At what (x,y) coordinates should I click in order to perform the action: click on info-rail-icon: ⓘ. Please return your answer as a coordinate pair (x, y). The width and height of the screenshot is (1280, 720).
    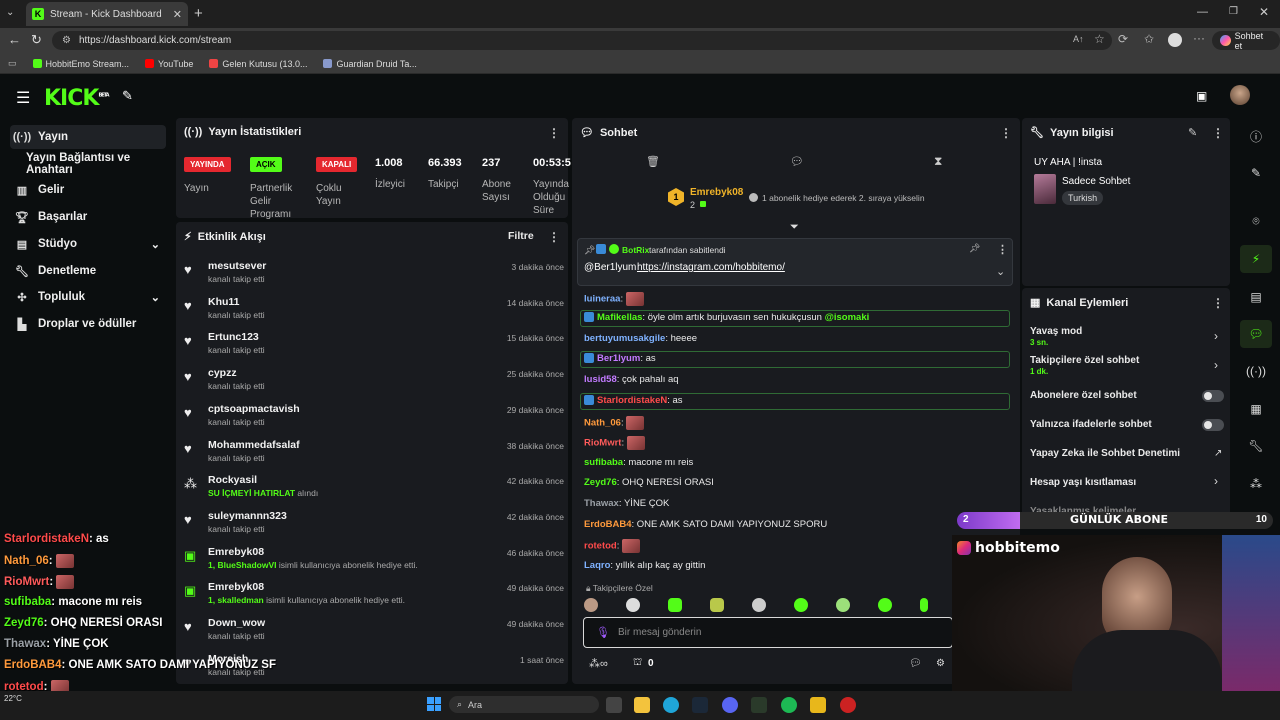
    Looking at the image, I should click on (1256, 136).